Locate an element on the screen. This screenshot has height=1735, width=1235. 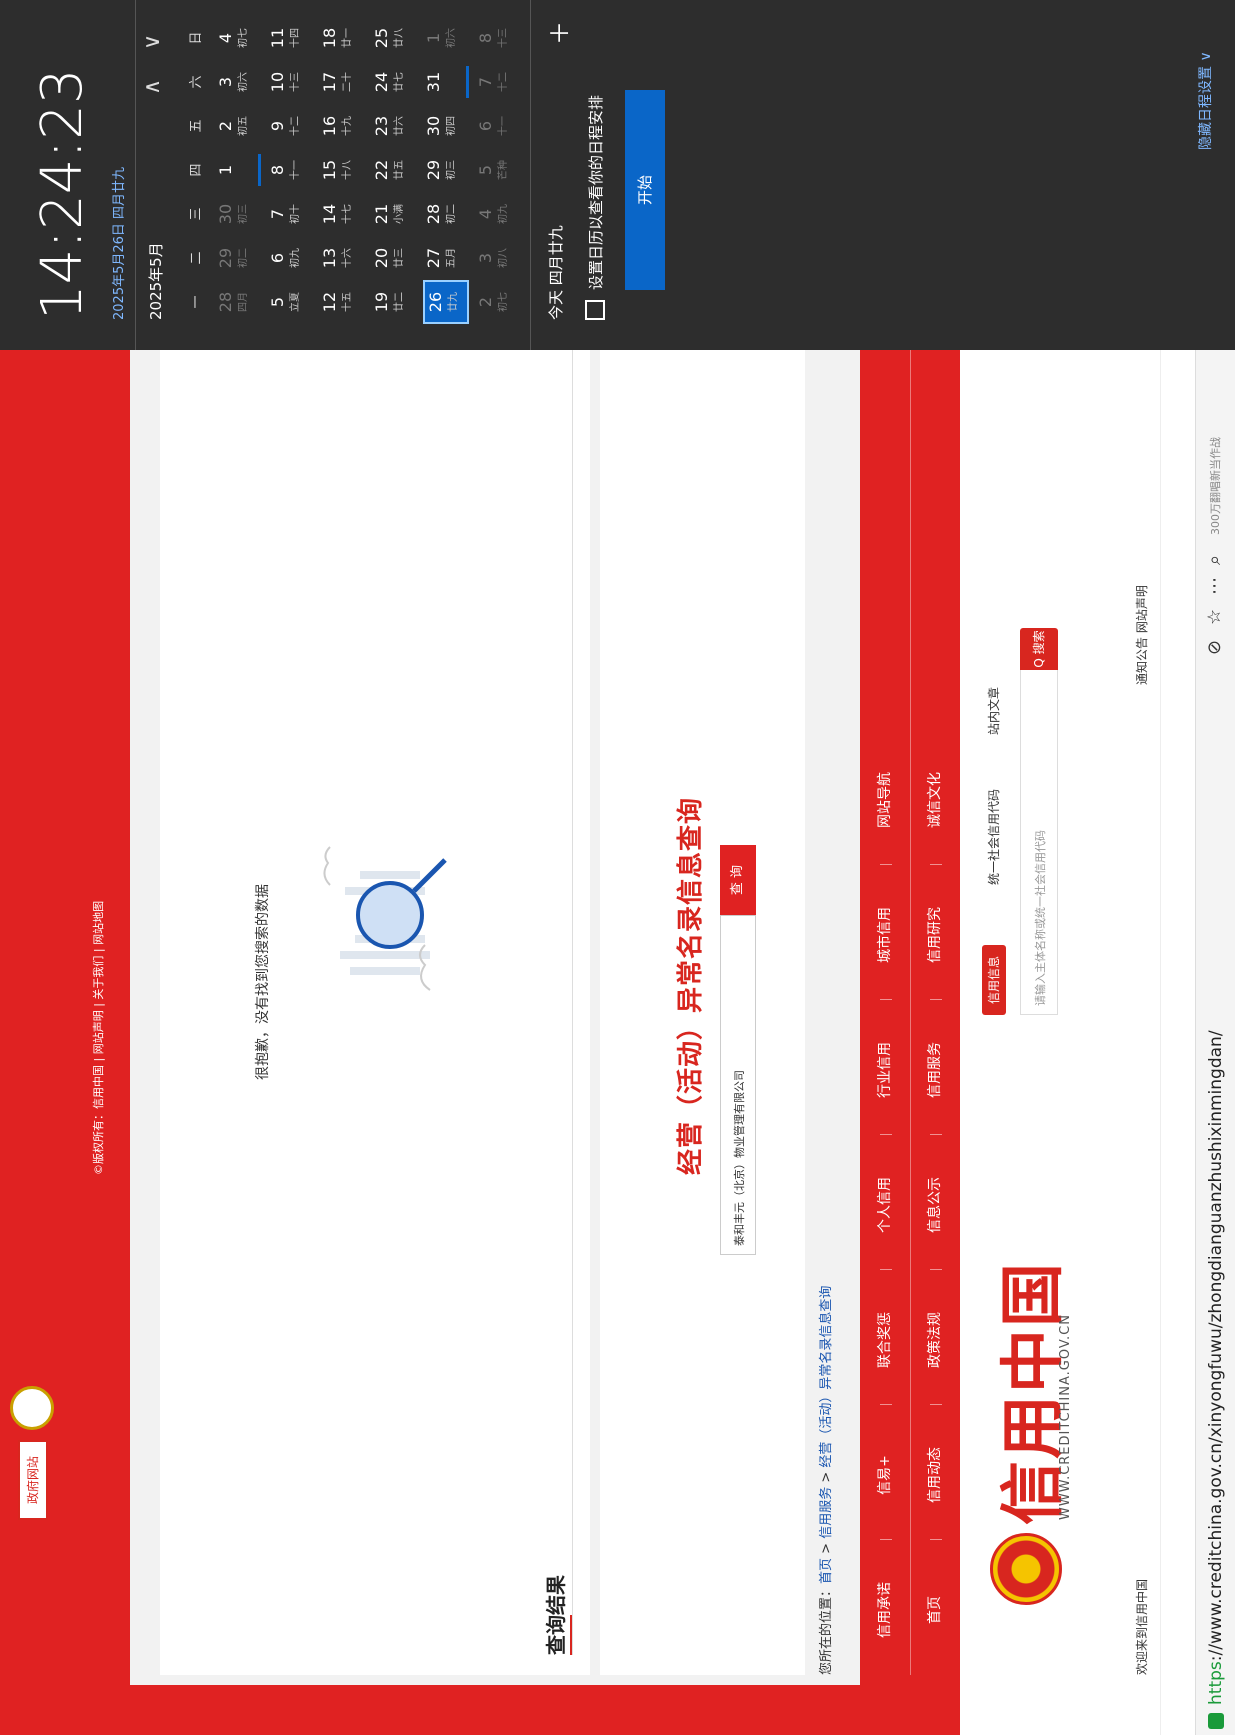
nav-item-nav_row1-0: 首页 is located at coordinates (935, 1610).